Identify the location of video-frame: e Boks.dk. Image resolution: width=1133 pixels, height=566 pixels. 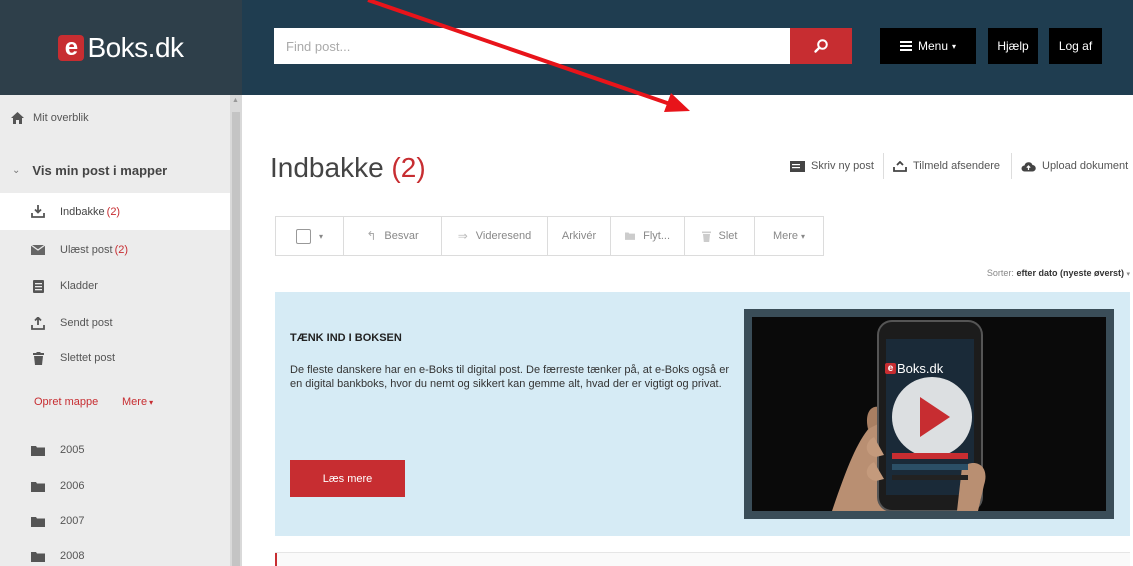
(929, 414).